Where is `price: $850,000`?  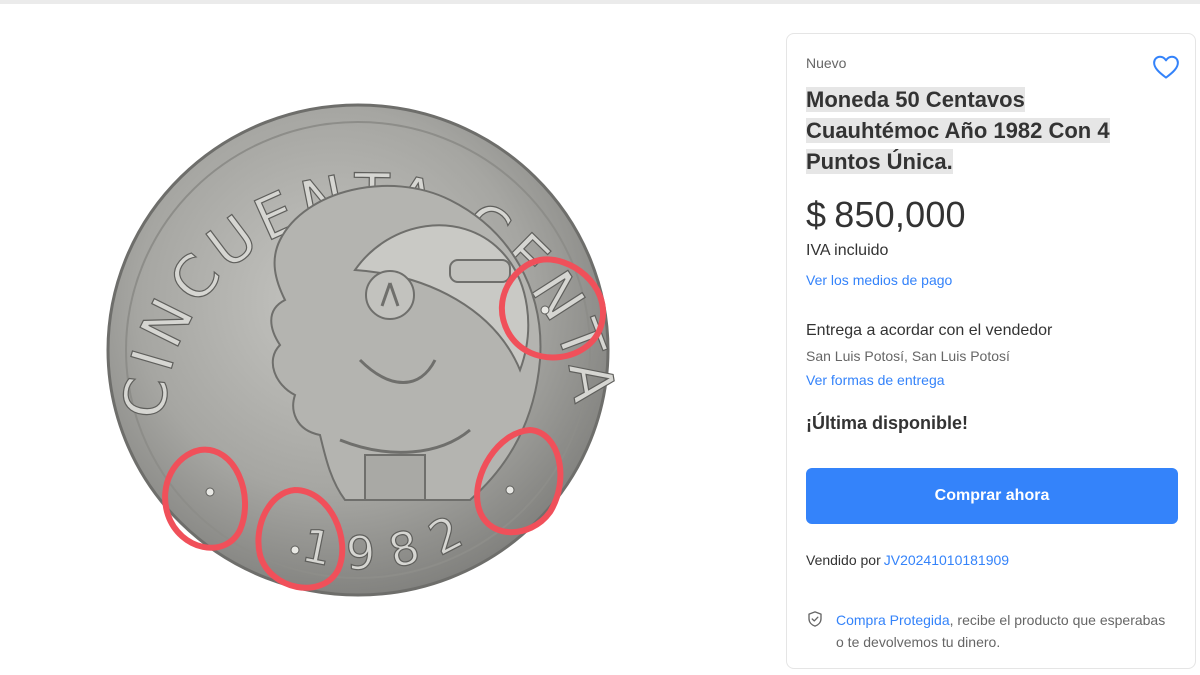 price: $850,000 is located at coordinates (886, 215).